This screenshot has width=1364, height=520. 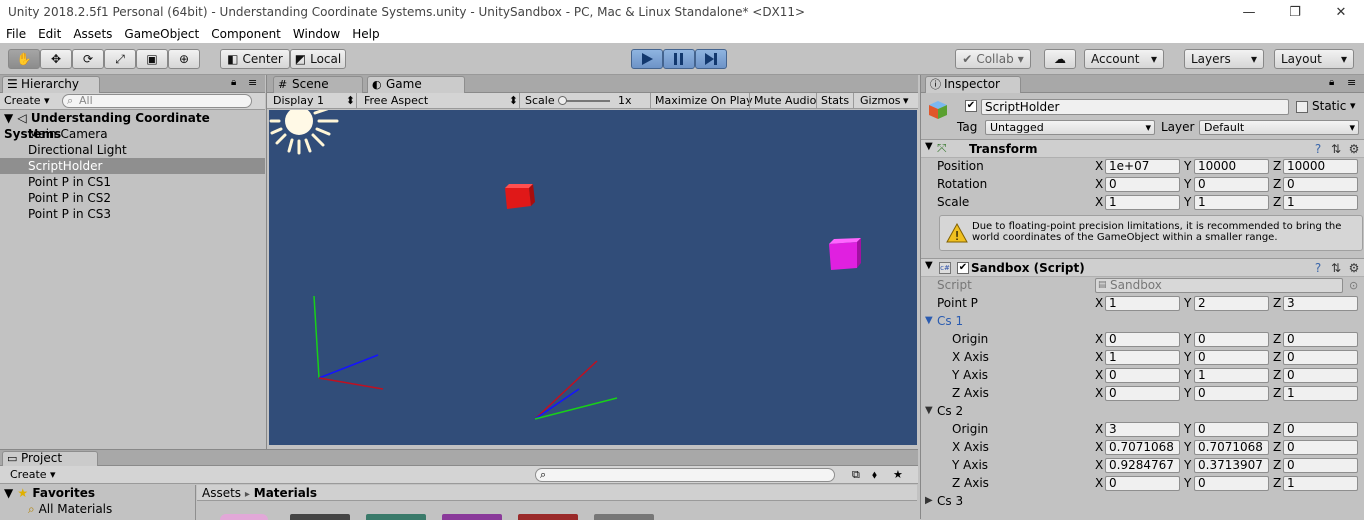 I want to click on gizmos-dropdown-icon: ▾, so click(x=906, y=100).